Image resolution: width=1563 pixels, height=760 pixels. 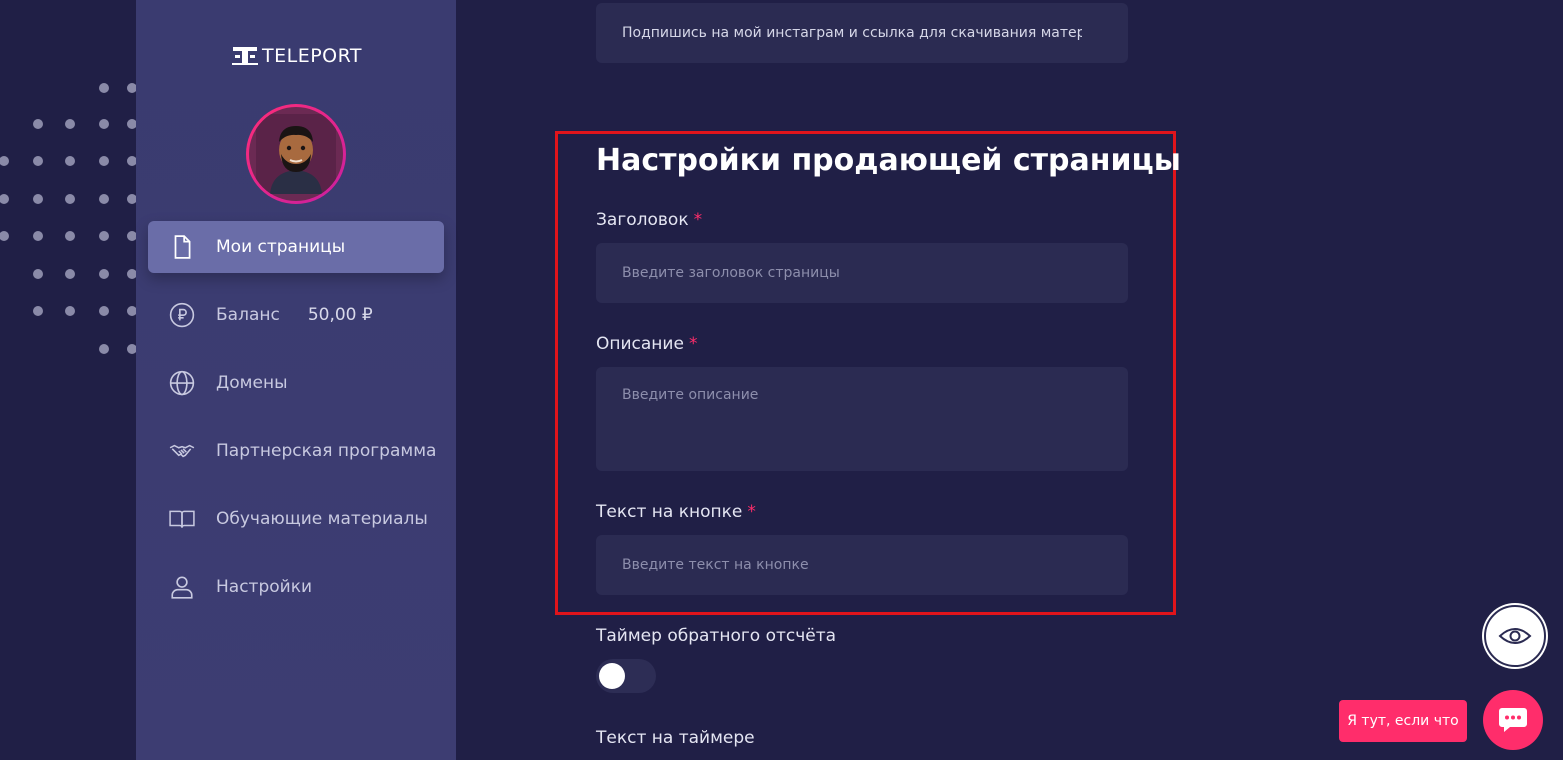 I want to click on timer-text-label: Текст на таймере, so click(x=675, y=738).